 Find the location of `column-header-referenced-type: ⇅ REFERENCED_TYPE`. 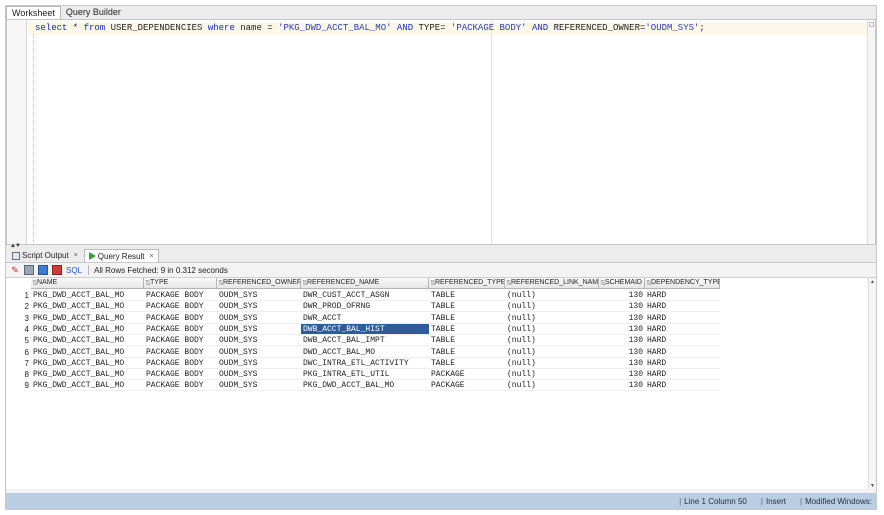

column-header-referenced-type: ⇅ REFERENCED_TYPE is located at coordinates (467, 283).